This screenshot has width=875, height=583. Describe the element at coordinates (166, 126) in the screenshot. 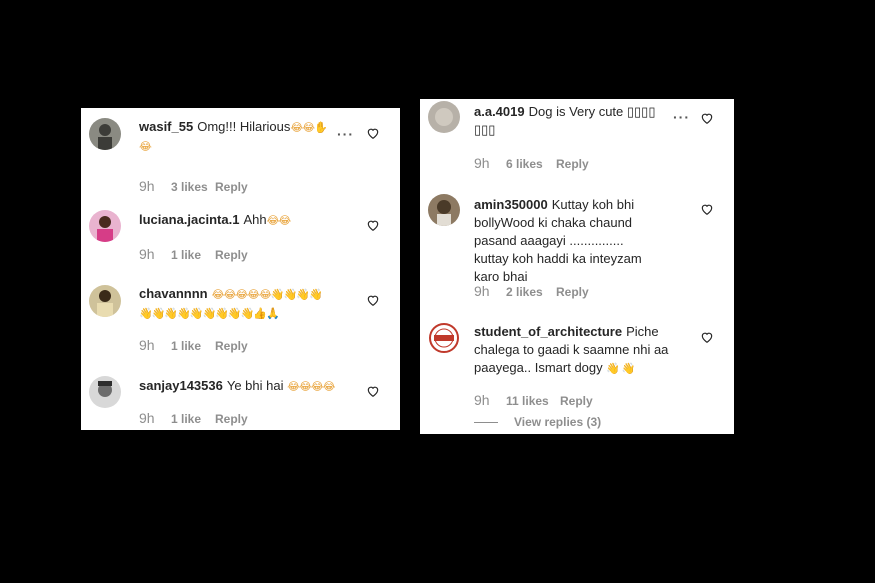

I see `comment-username: wasif_55` at that location.